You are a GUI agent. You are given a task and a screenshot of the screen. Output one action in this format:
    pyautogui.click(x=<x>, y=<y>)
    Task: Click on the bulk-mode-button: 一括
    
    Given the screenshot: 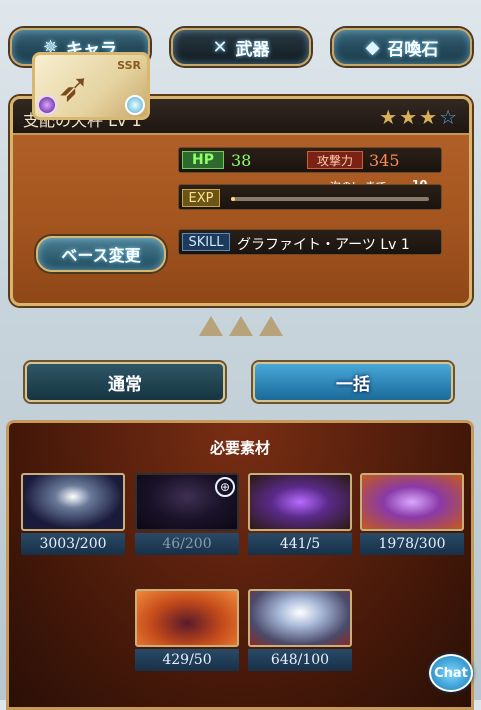 What is the action you would take?
    pyautogui.click(x=353, y=382)
    